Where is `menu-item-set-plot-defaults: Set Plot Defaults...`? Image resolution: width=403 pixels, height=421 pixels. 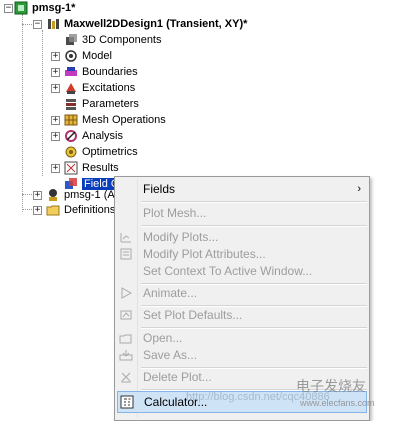 menu-item-set-plot-defaults: Set Plot Defaults... is located at coordinates (242, 315).